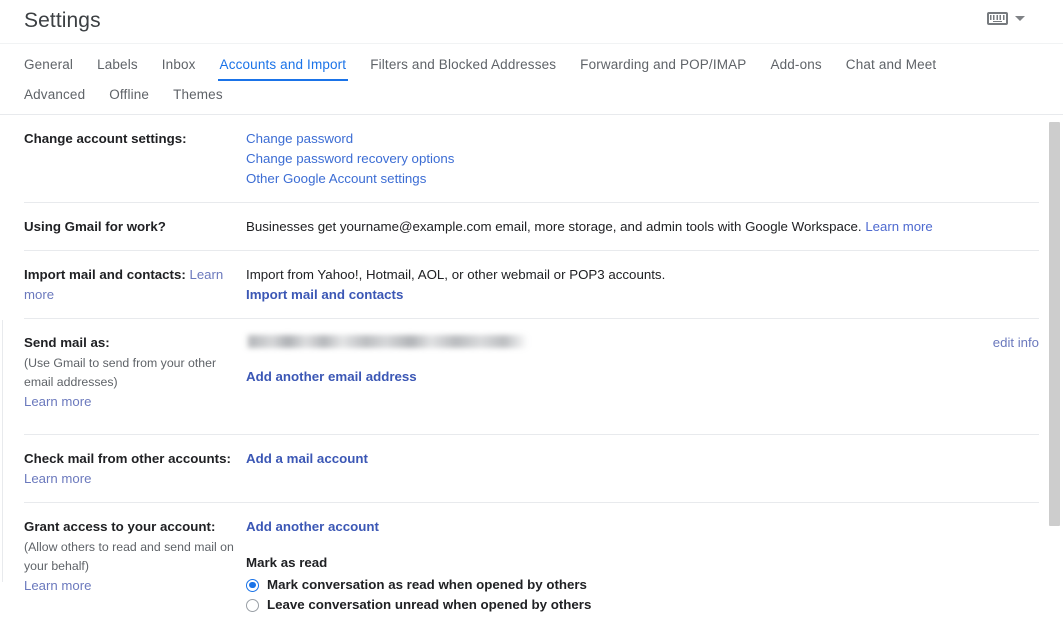  What do you see at coordinates (62, 20) in the screenshot?
I see `page-title: Settings` at bounding box center [62, 20].